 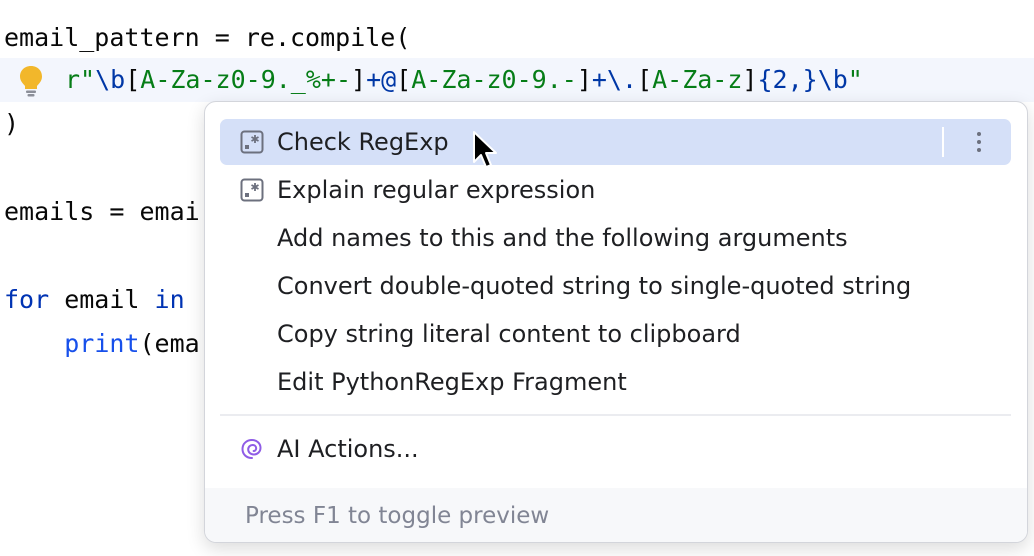 What do you see at coordinates (102, 212) in the screenshot?
I see `code-line-5: emails = emai` at bounding box center [102, 212].